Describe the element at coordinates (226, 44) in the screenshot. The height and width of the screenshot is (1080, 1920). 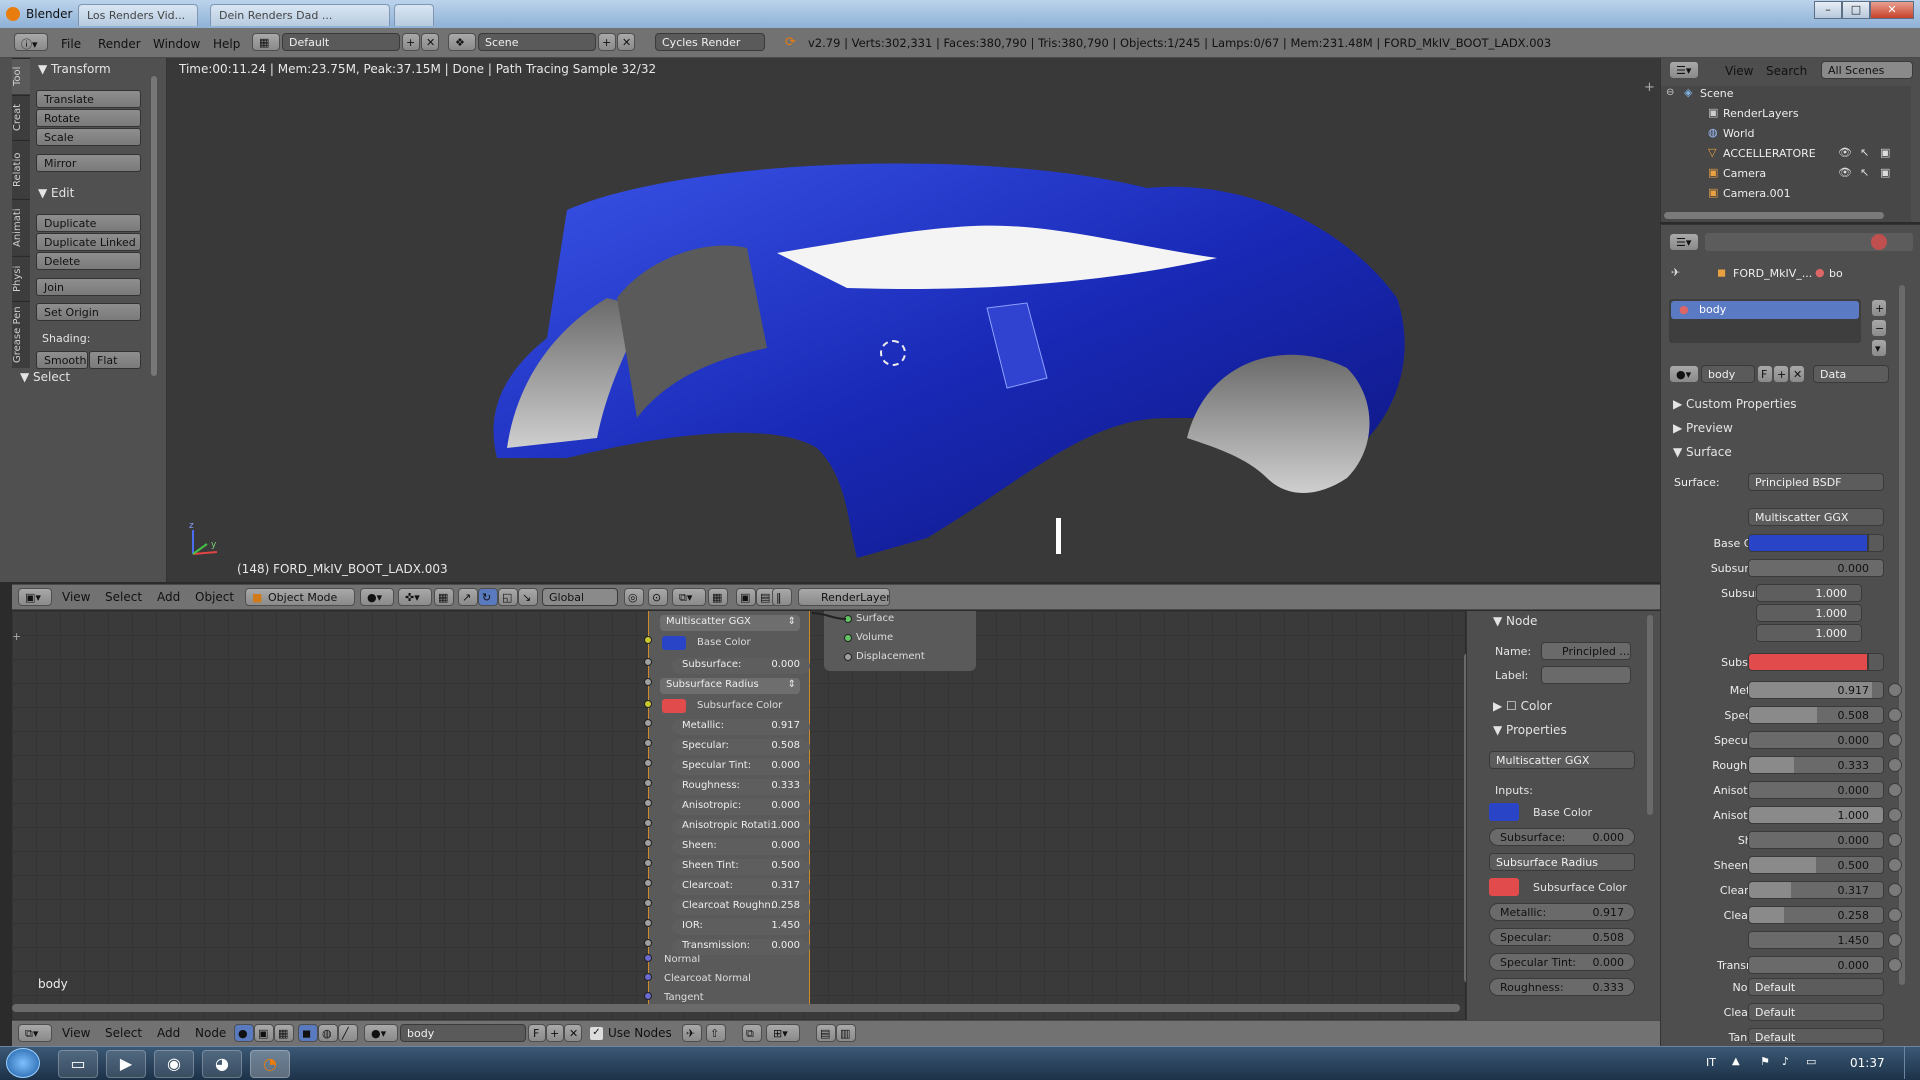
I see `menu-help: Help` at that location.